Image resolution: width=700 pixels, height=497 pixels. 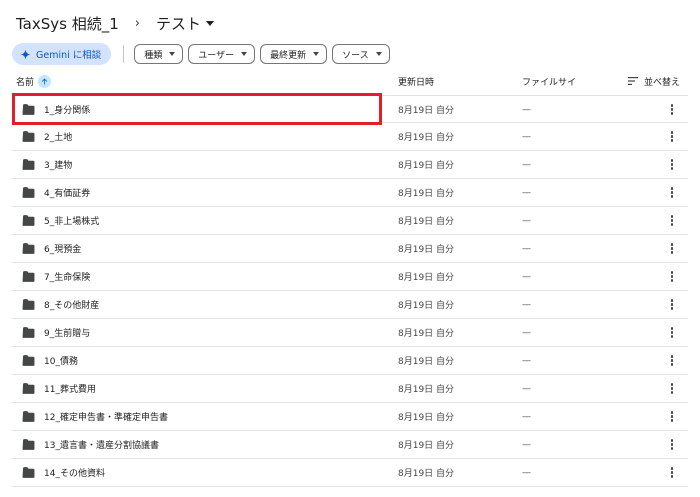 What do you see at coordinates (67, 332) in the screenshot?
I see `file-name: 9_生前贈与` at bounding box center [67, 332].